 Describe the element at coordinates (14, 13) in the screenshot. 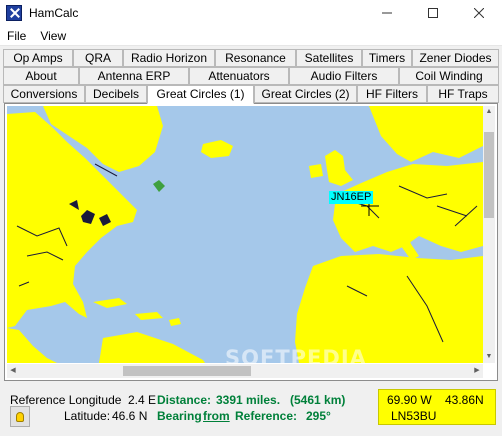

I see `hamcalc-app-icon` at that location.